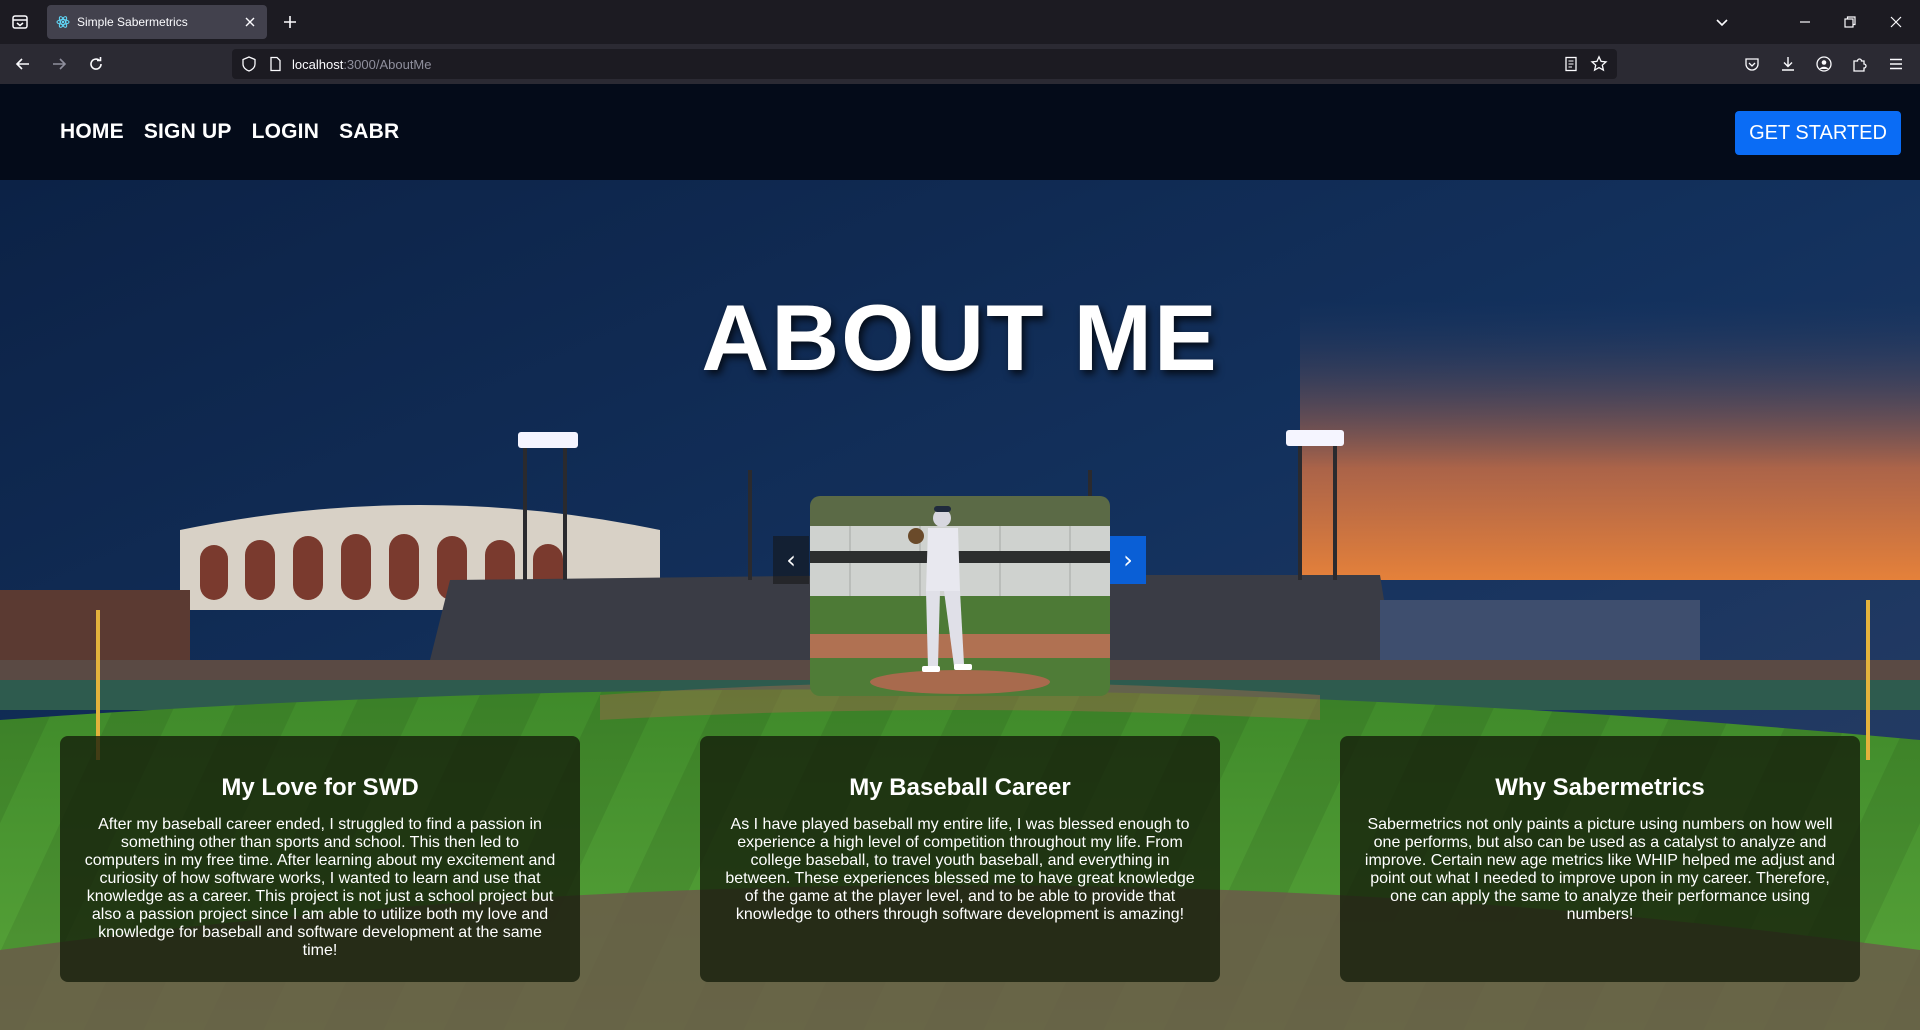 This screenshot has width=1920, height=1030. I want to click on back-arrow-icon, so click(23, 64).